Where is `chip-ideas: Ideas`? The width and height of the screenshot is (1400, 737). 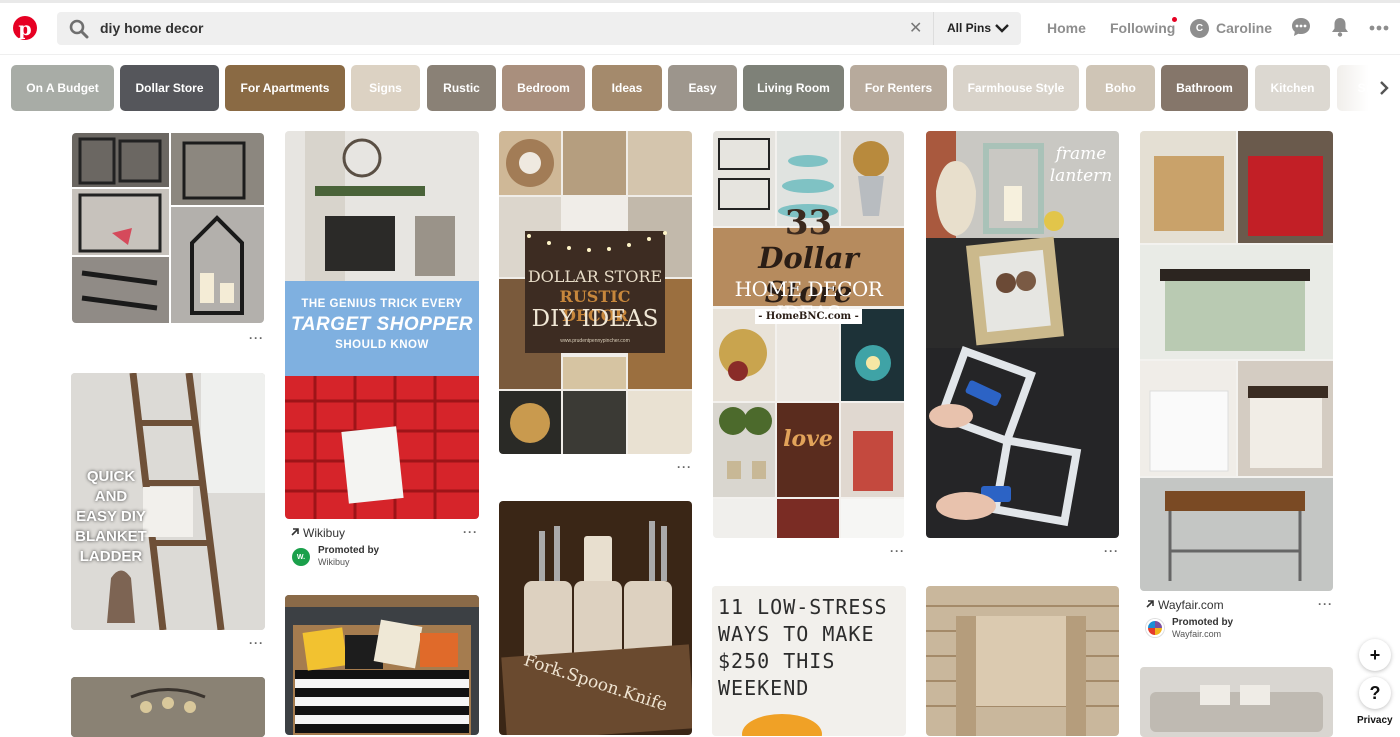 chip-ideas: Ideas is located at coordinates (627, 88).